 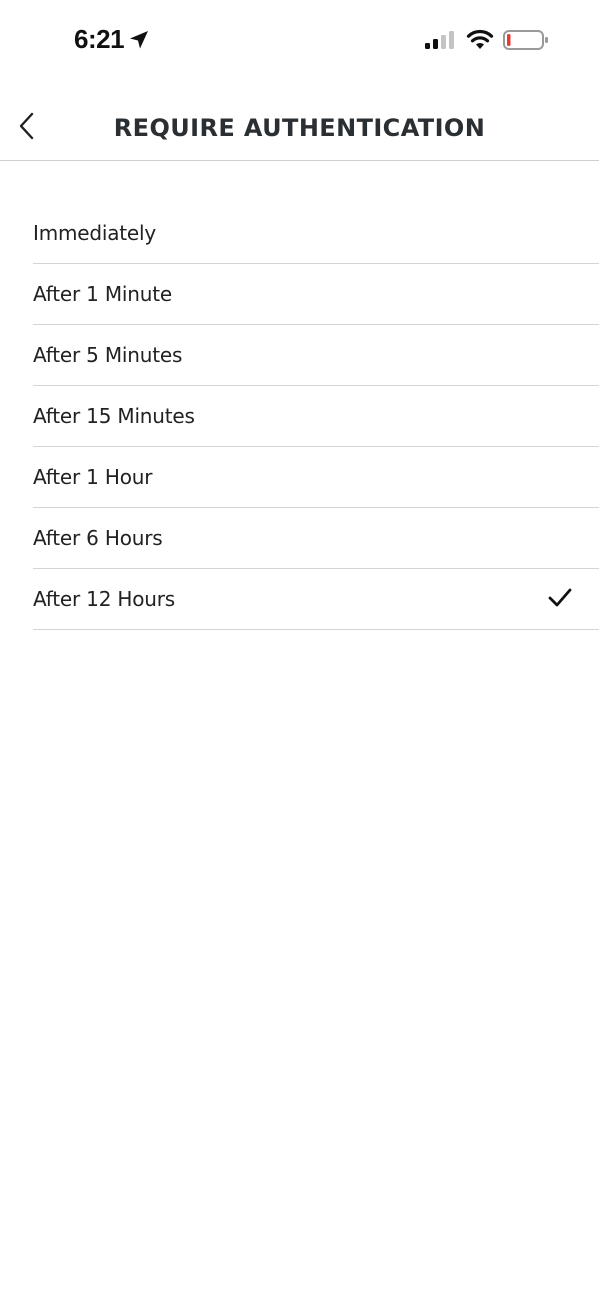 I want to click on option-label: After 1 Minute, so click(x=102, y=294).